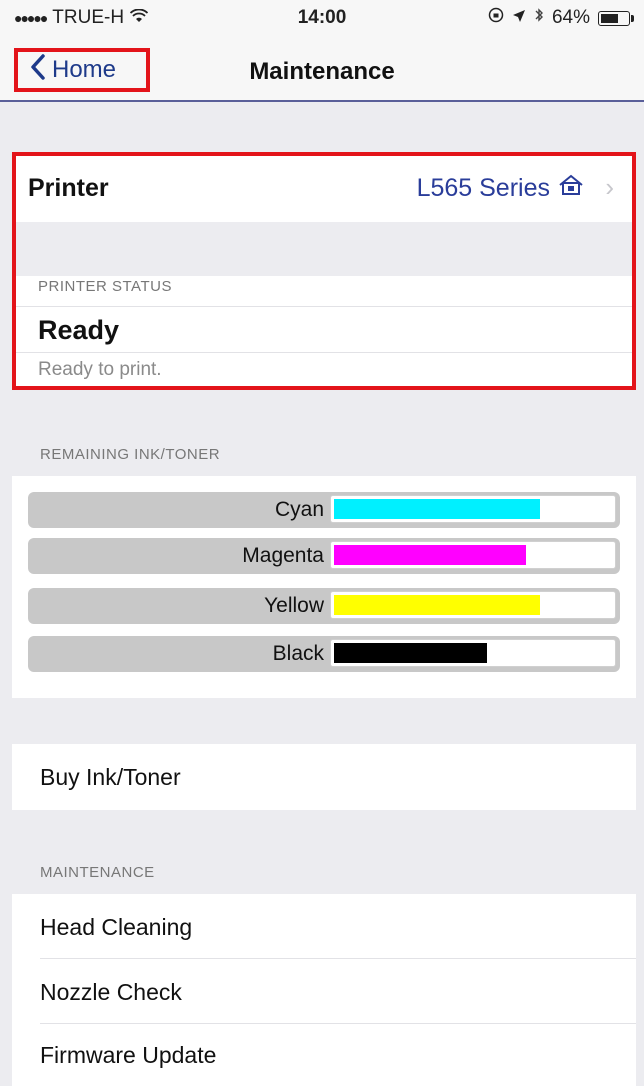 This screenshot has width=644, height=1086. Describe the element at coordinates (324, 777) in the screenshot. I see `buy-ink-button: Buy Ink/Toner` at that location.